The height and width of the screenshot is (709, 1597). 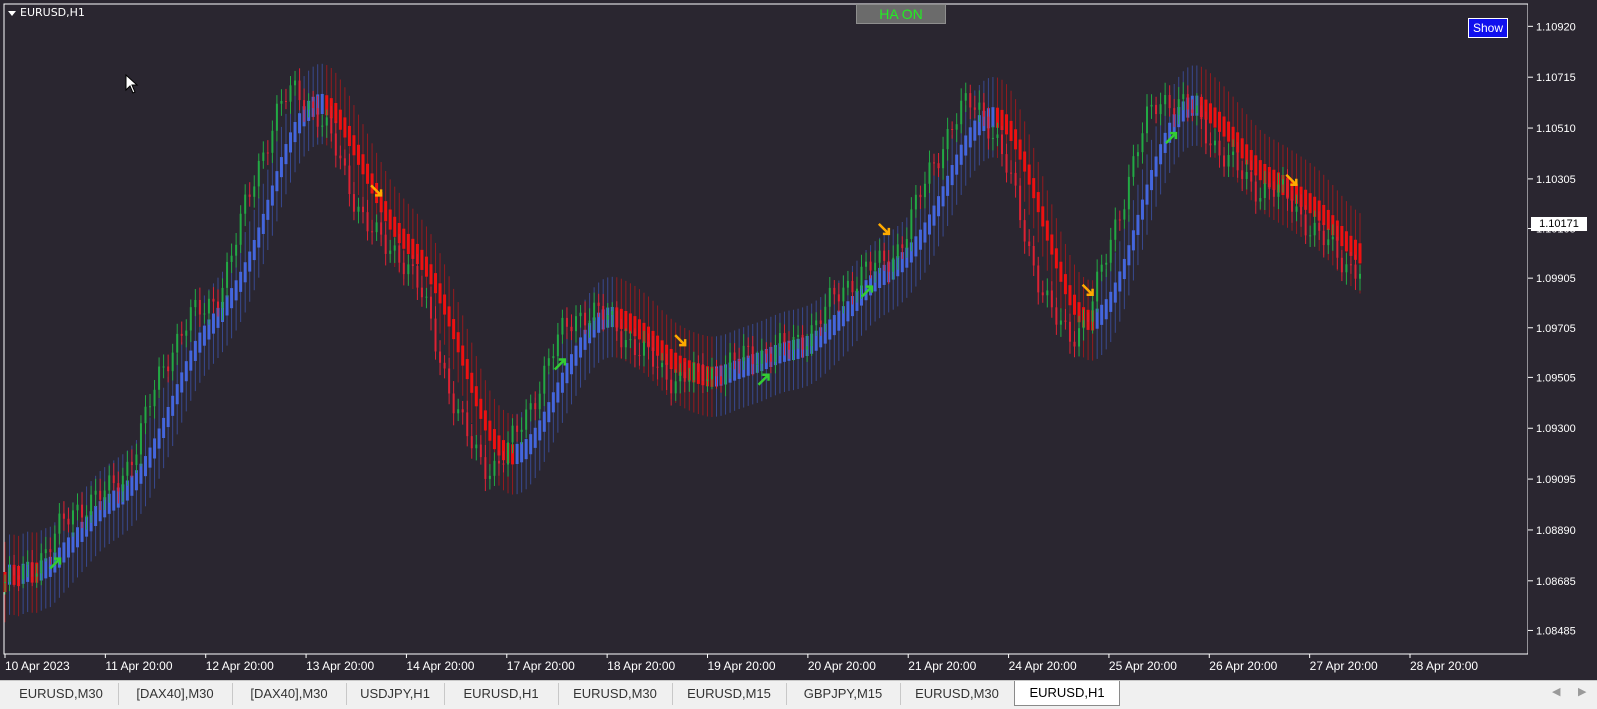 I want to click on chart-tab: GBPJPY,M15, so click(x=843, y=694).